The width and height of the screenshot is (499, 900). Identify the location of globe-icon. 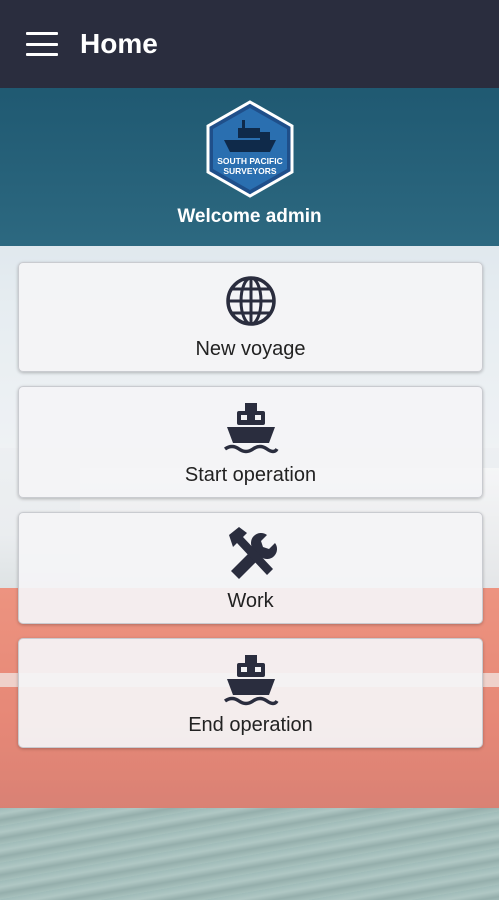
(250, 301).